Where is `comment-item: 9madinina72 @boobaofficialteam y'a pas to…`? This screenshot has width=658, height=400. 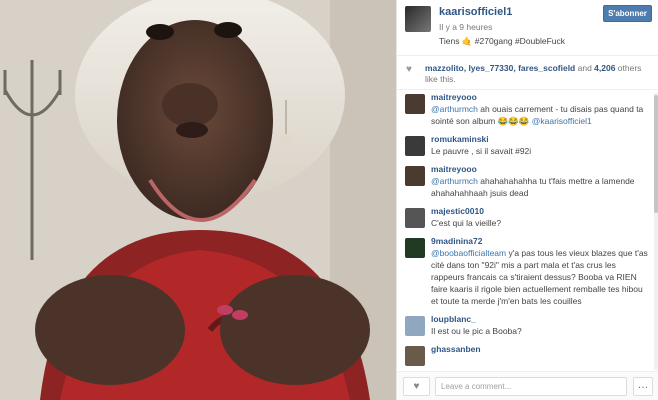 comment-item: 9madinina72 @boobaofficialteam y'a pas to… is located at coordinates (527, 271).